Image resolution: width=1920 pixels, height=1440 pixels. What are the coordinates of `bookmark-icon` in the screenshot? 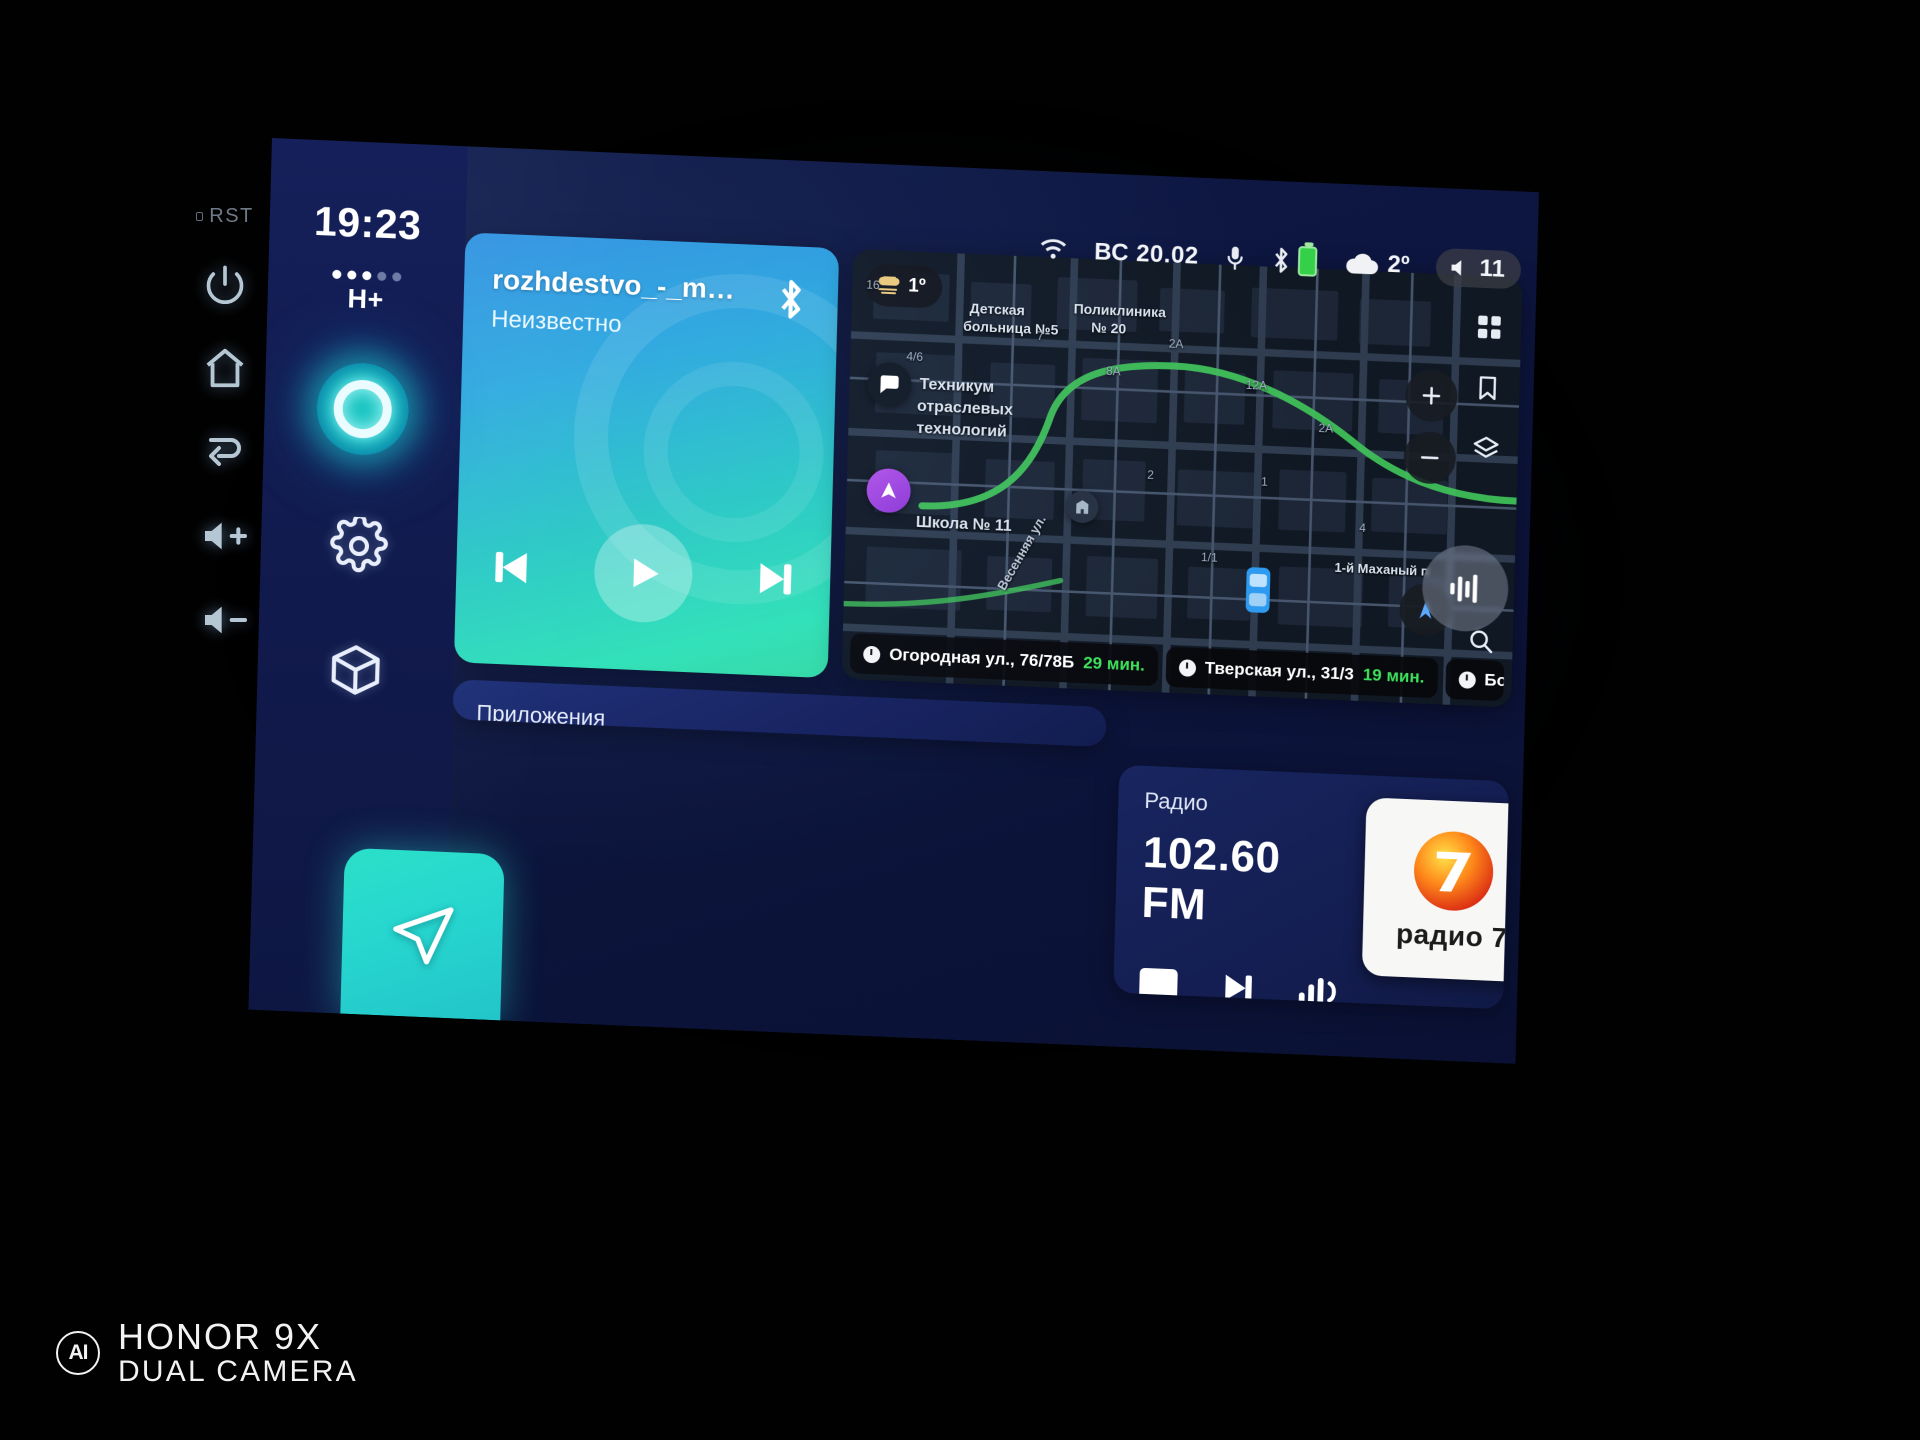 It's located at (1488, 388).